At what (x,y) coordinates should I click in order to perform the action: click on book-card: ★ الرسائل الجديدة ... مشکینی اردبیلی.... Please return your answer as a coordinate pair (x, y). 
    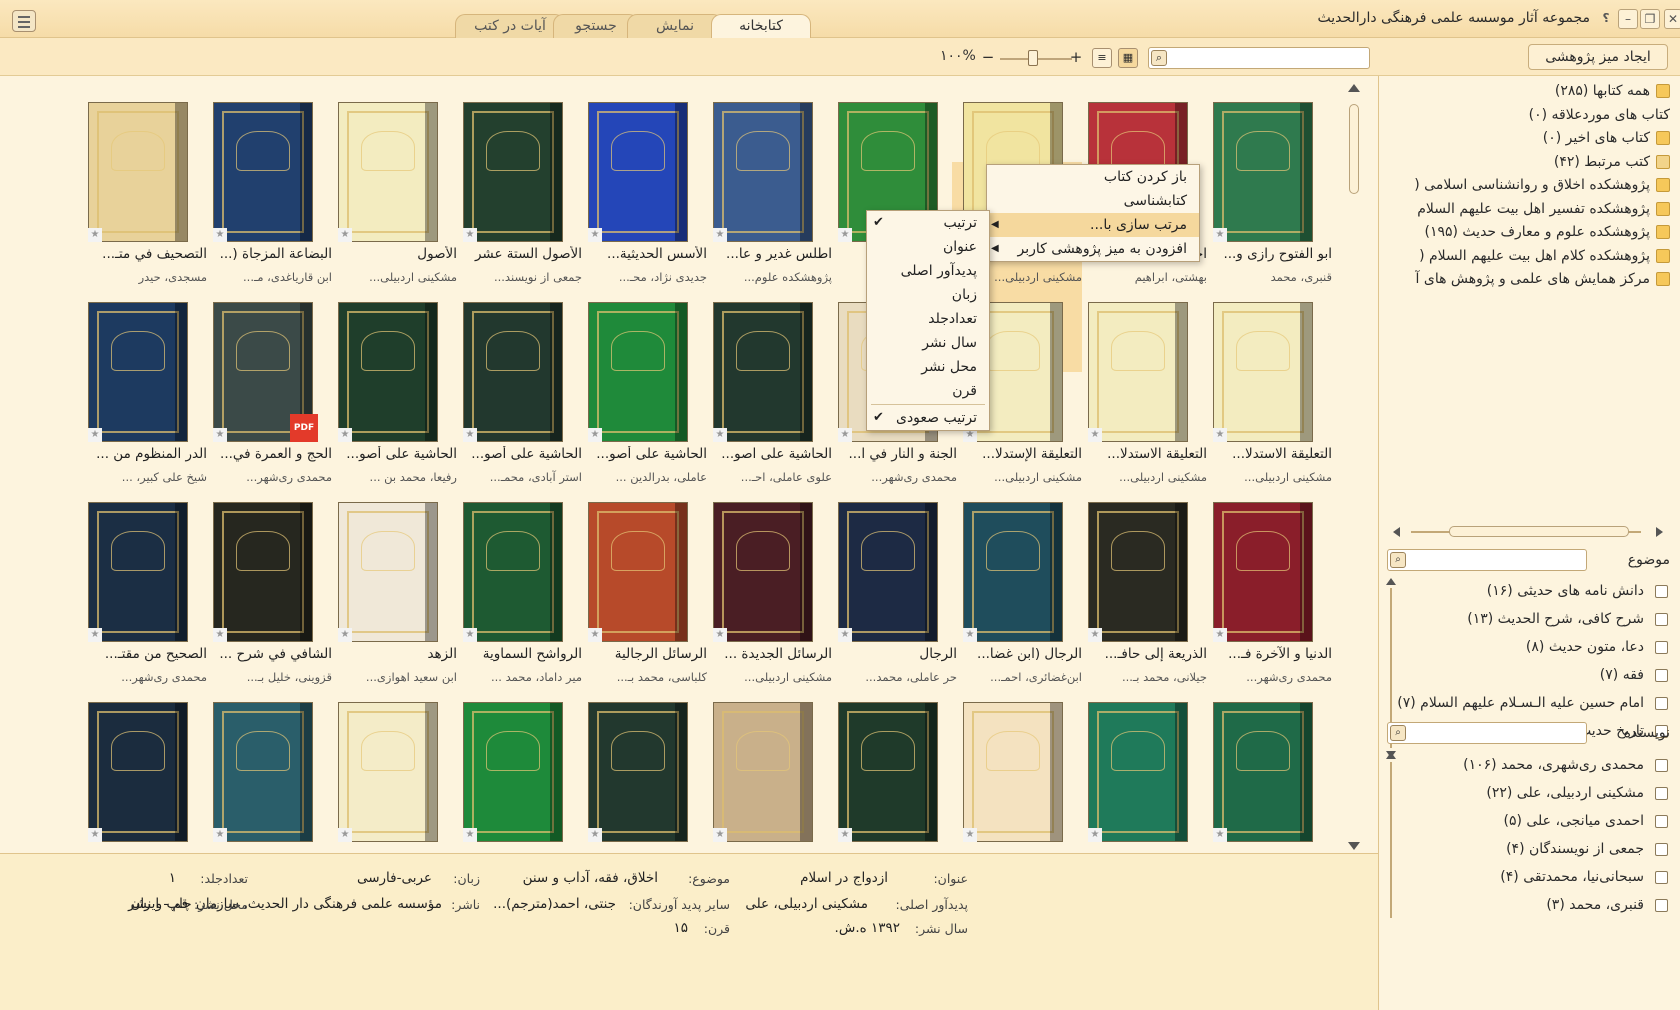
    Looking at the image, I should click on (765, 584).